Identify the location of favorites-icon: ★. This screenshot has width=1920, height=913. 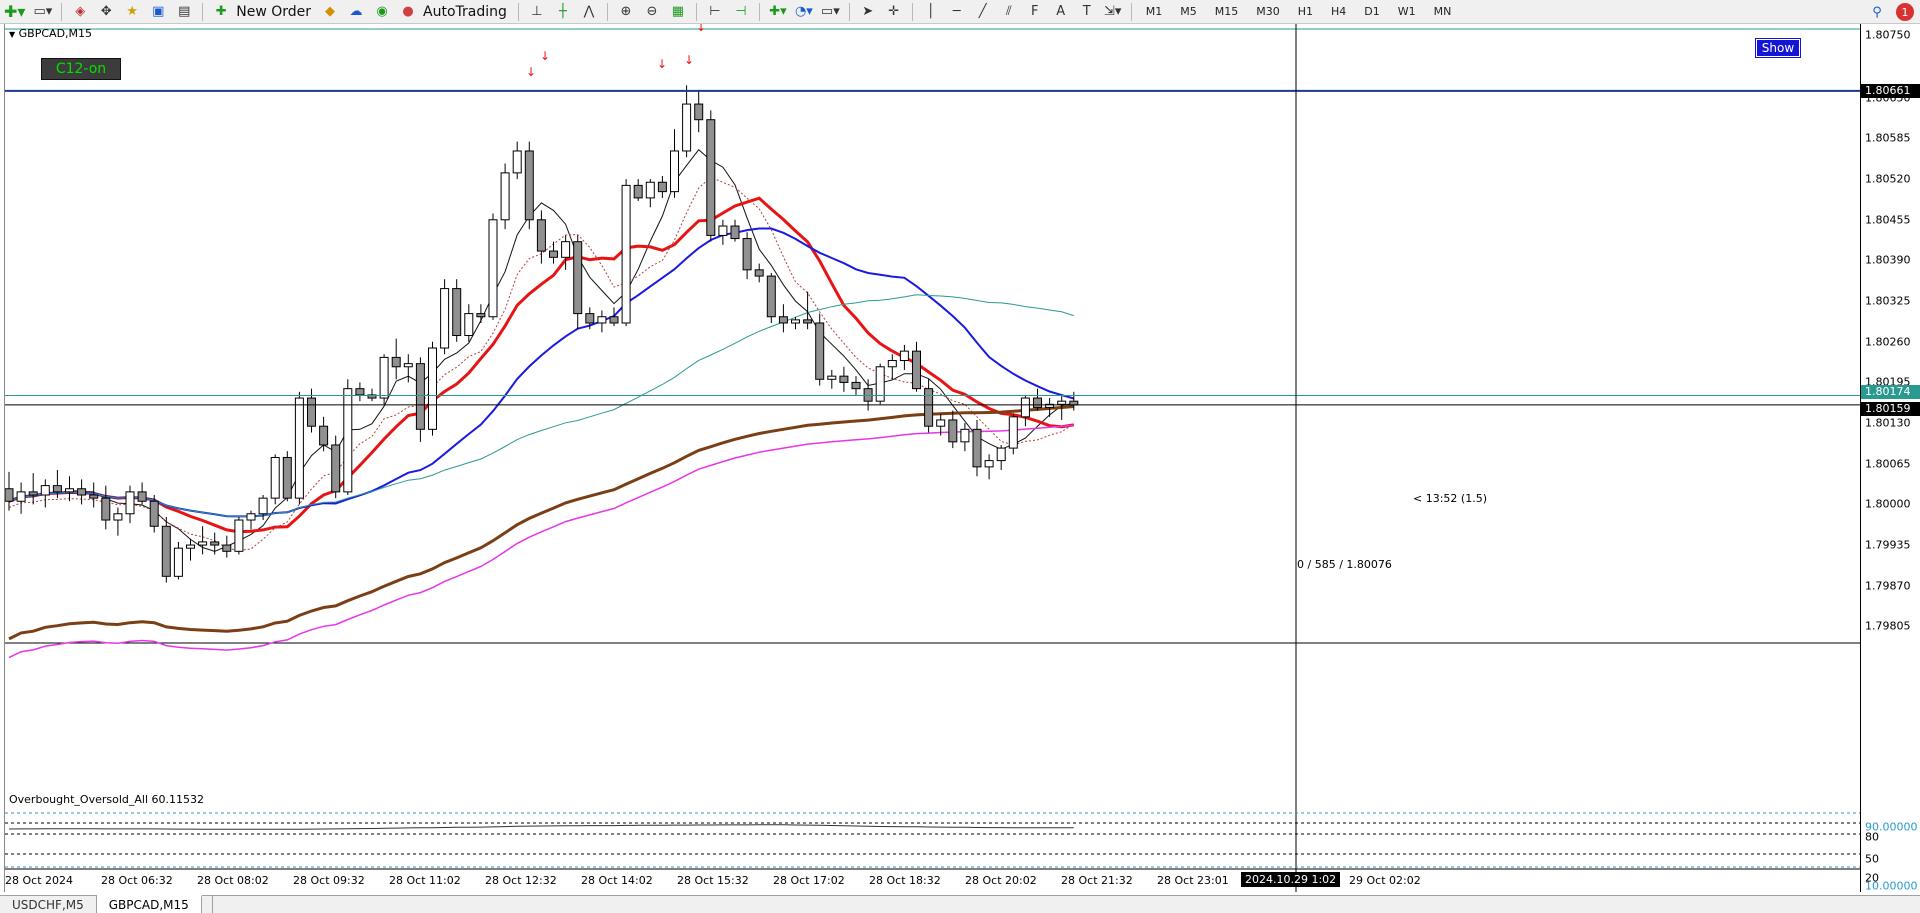
(132, 12).